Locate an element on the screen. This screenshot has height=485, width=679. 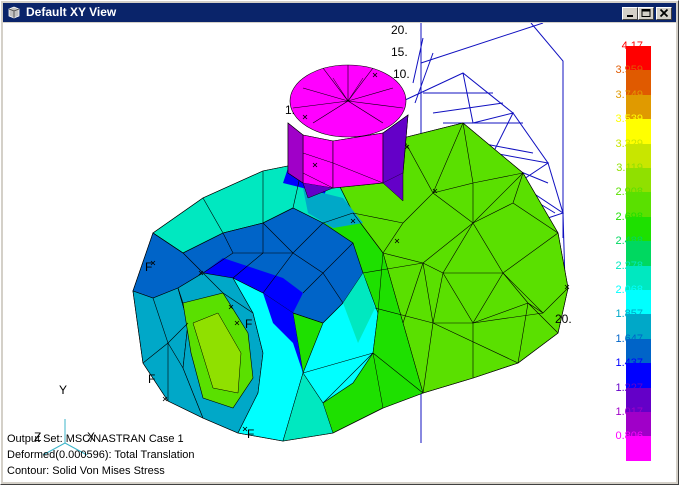
contour-label: Contour: Solid Von Mises Stress is located at coordinates (86, 471).